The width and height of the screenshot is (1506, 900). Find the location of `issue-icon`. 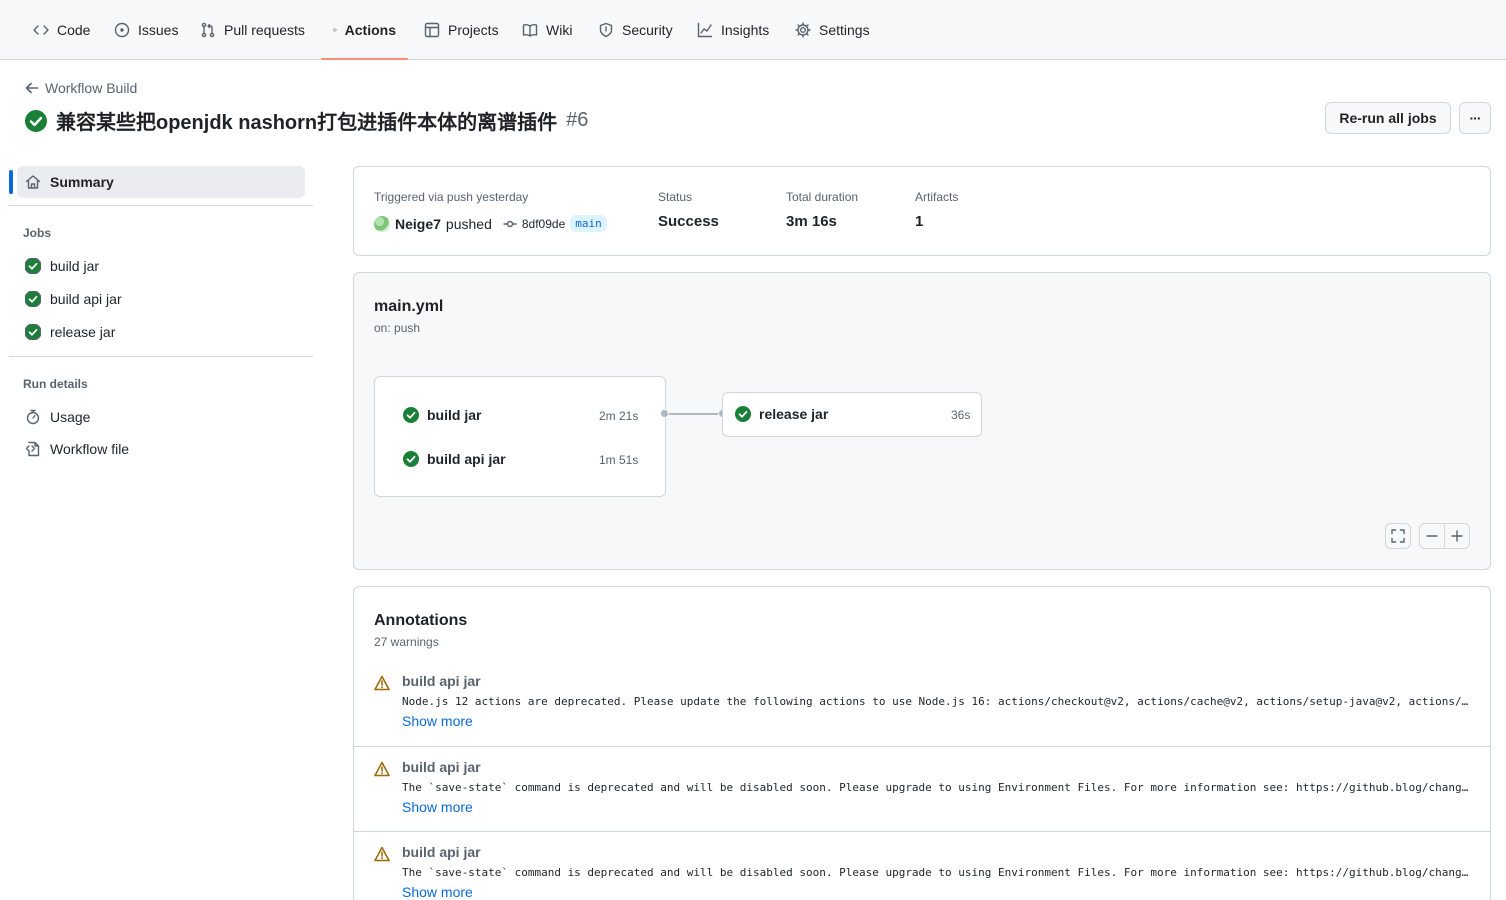

issue-icon is located at coordinates (122, 30).